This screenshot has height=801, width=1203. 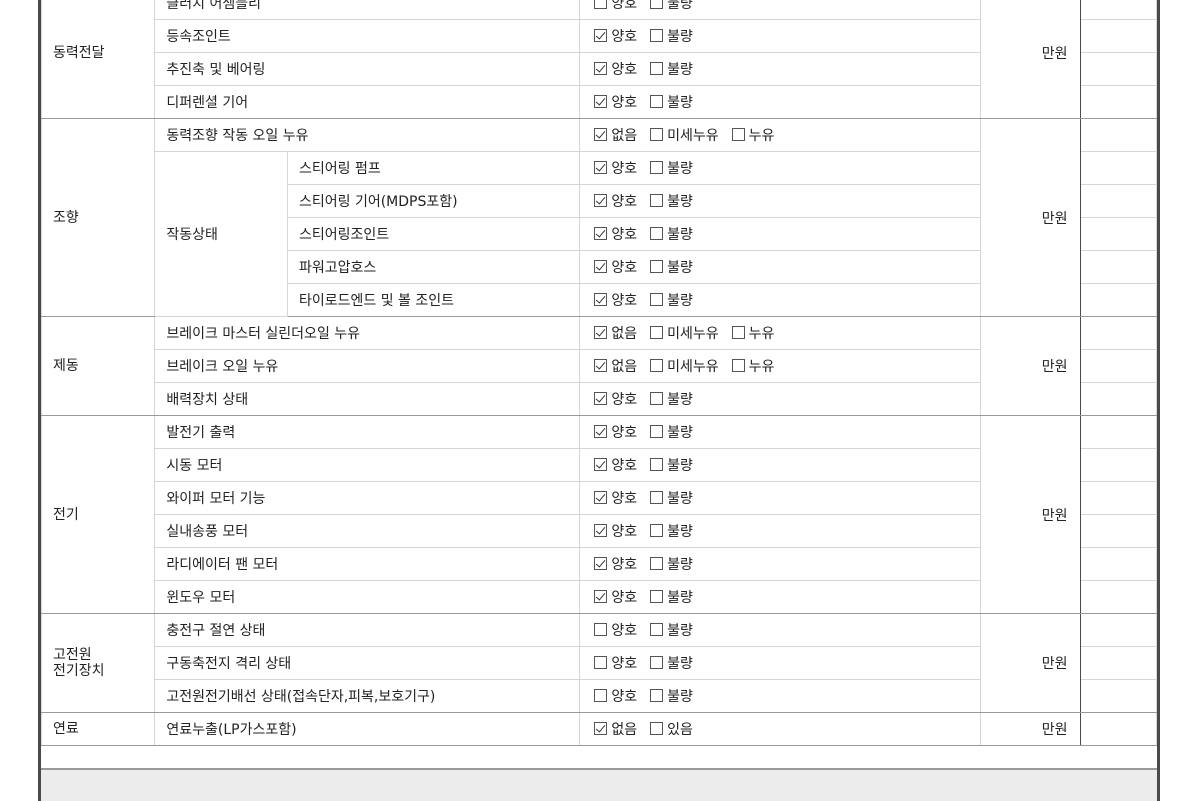 What do you see at coordinates (367, 531) in the screenshot?
I see `item-cell: 실내송풍 모터` at bounding box center [367, 531].